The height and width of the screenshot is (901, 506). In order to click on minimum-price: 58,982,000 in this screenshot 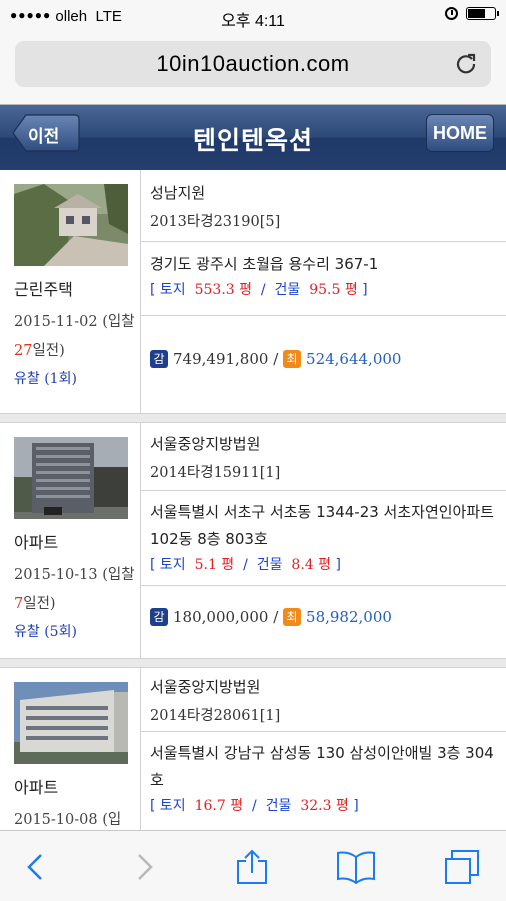, I will do `click(349, 617)`.